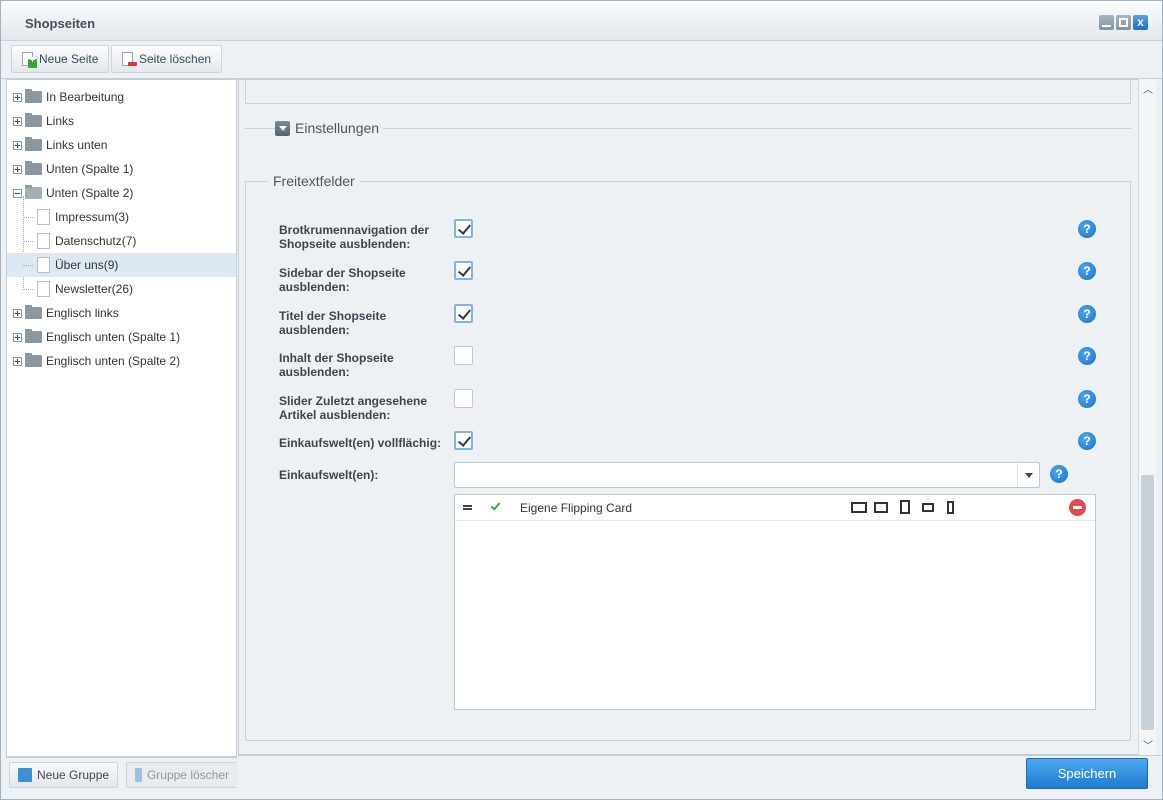 The height and width of the screenshot is (800, 1163). Describe the element at coordinates (113, 361) in the screenshot. I see `tree-group-label: Englisch unten (Spalte 2)` at that location.